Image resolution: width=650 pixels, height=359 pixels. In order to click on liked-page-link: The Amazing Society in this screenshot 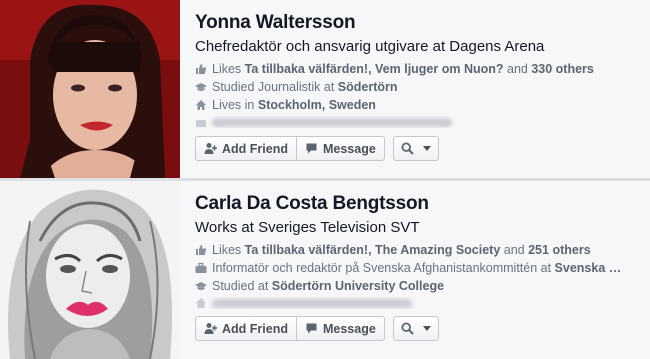, I will do `click(437, 250)`.